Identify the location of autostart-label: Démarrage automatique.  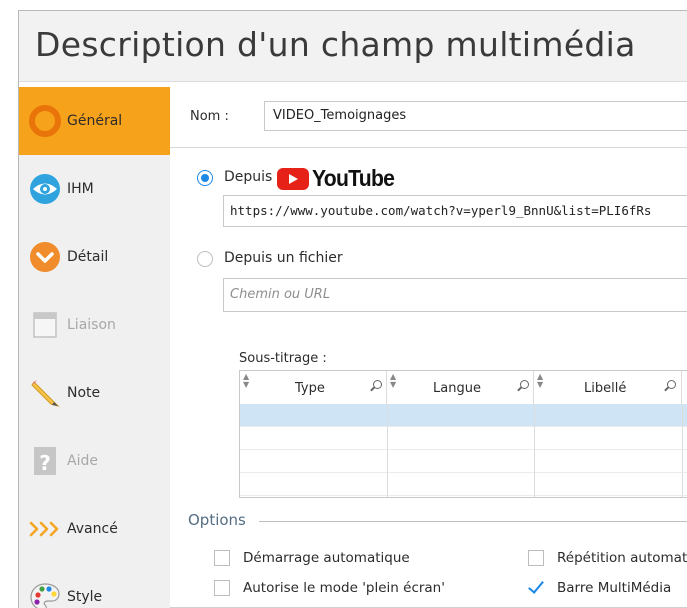
(326, 558).